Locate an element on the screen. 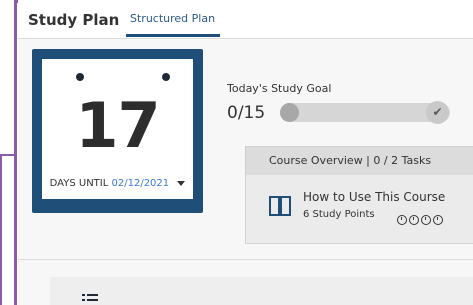 This screenshot has width=473, height=305. exam-date-selector: DAYS UNTIL 02/12/2021 is located at coordinates (117, 183).